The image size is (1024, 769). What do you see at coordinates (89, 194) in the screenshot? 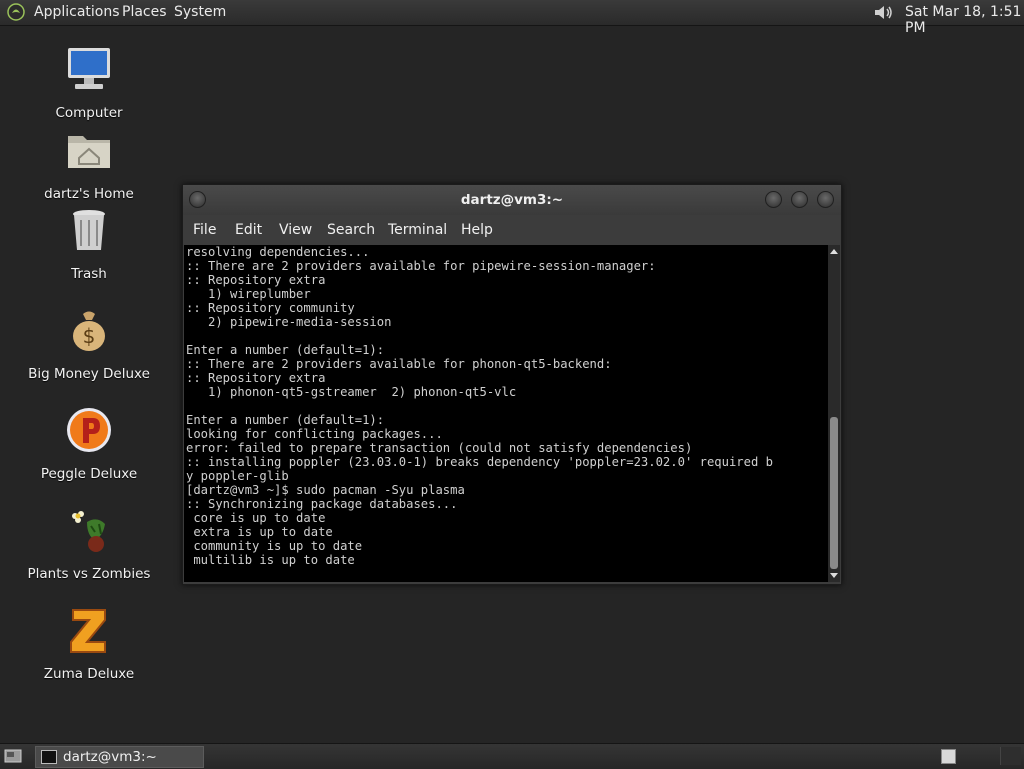
I see `desktop-icon-label: dartz's Home` at bounding box center [89, 194].